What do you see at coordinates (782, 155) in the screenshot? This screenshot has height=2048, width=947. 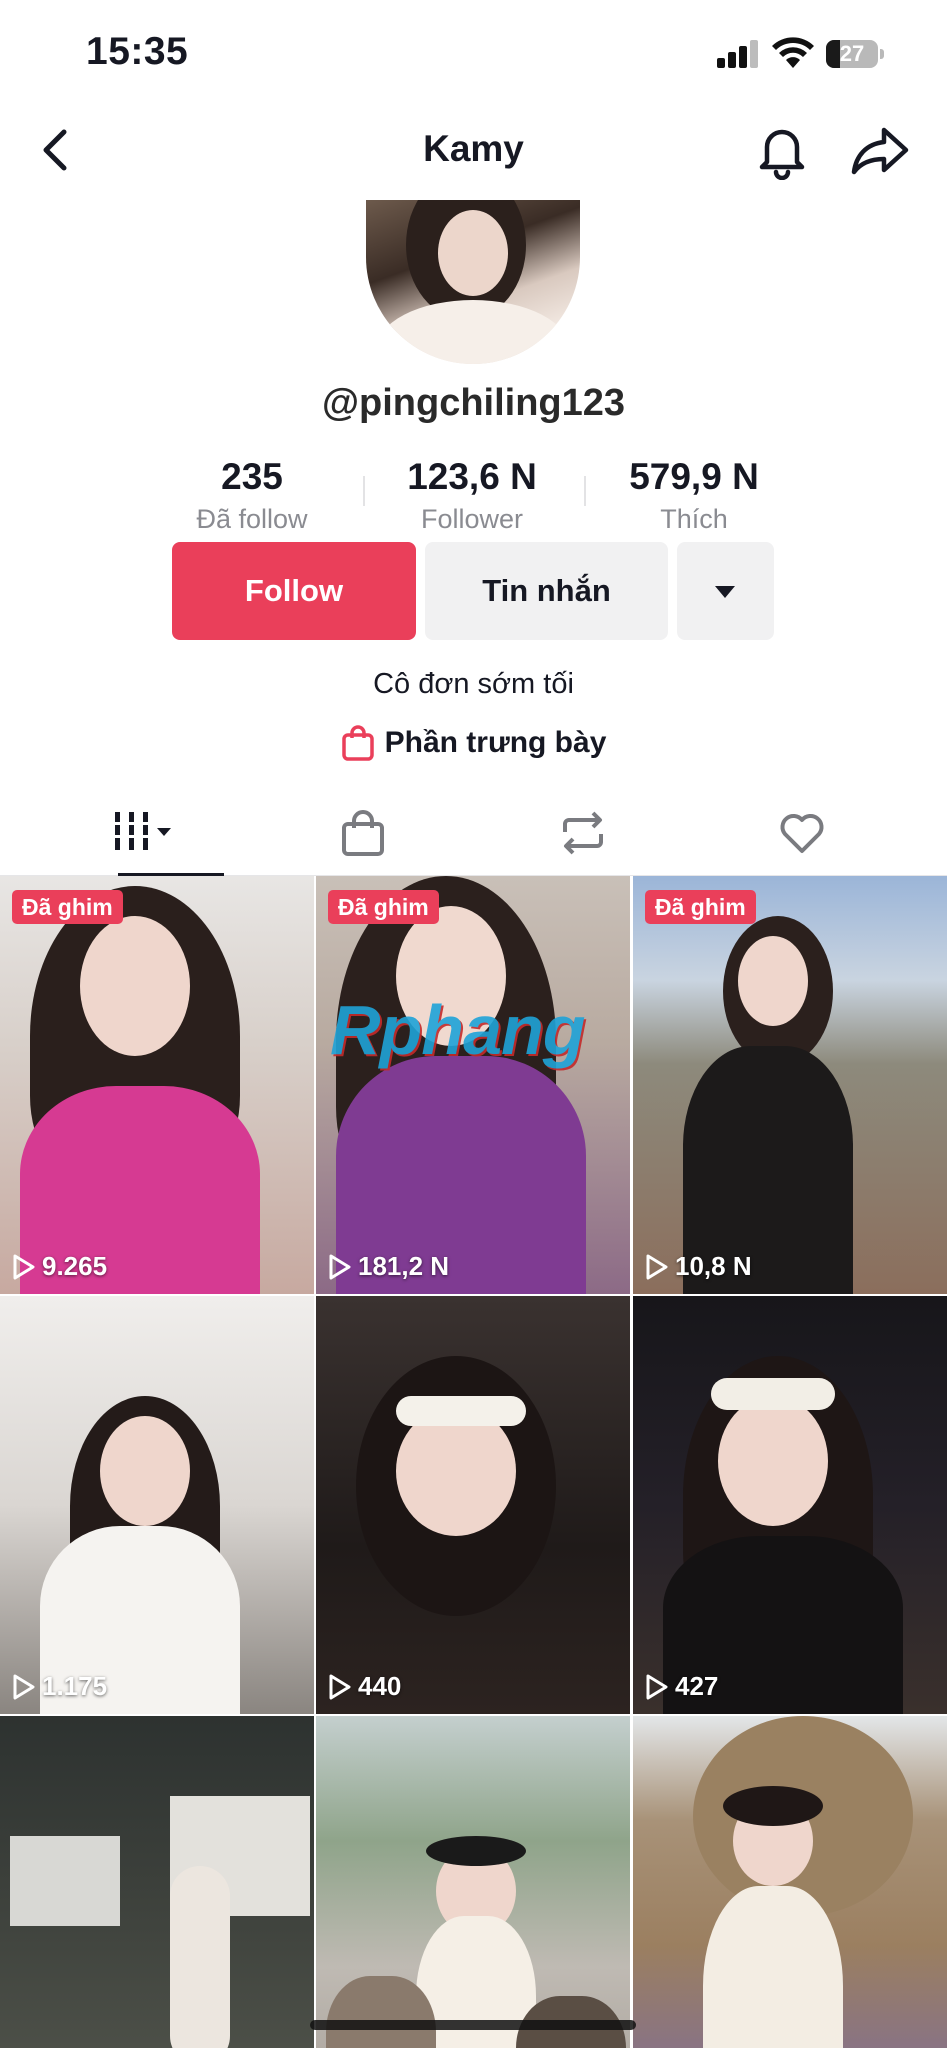 I see `bell-icon` at bounding box center [782, 155].